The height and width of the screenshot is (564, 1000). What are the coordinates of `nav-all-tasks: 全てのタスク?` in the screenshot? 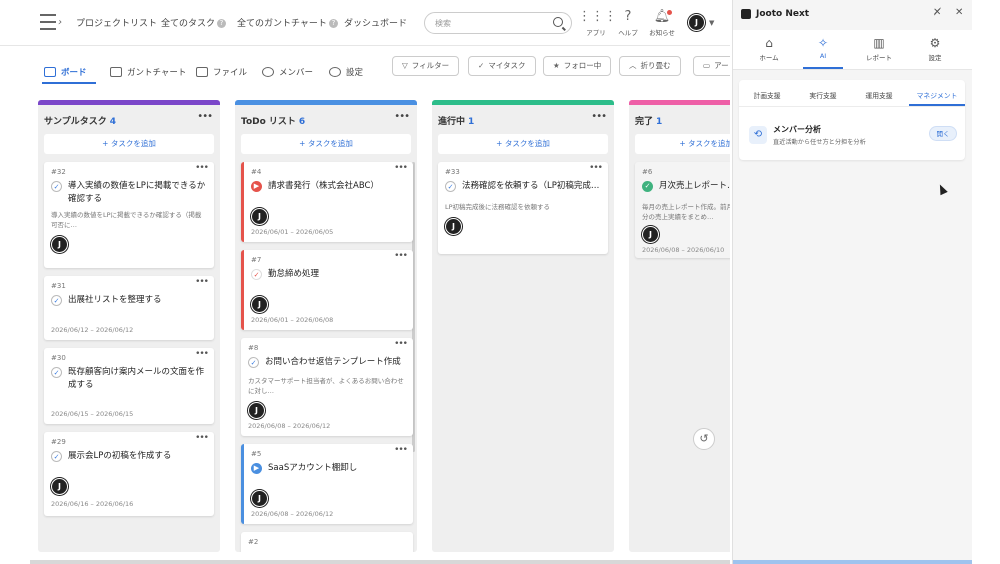 It's located at (194, 22).